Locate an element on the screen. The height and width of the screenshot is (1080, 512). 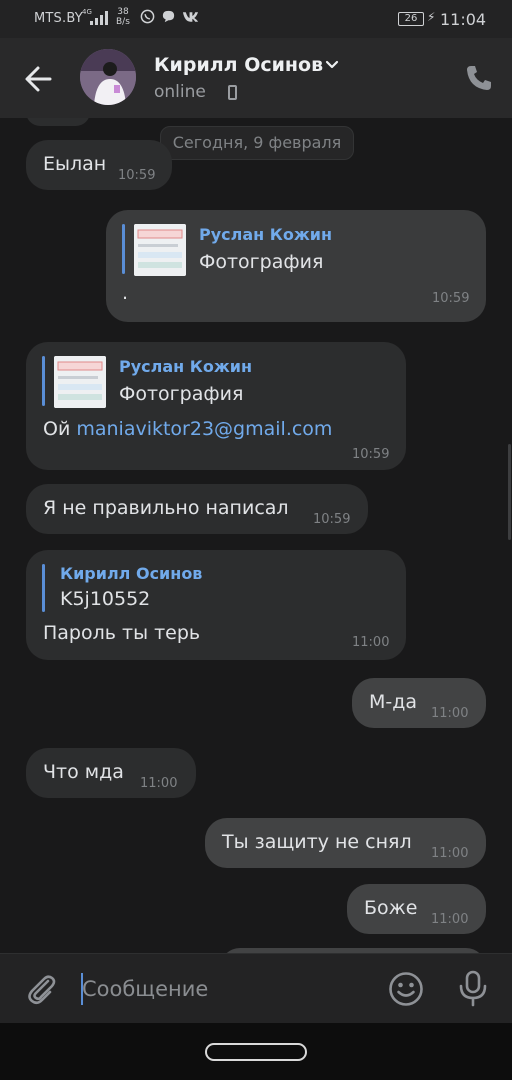
status-time: 11:04 is located at coordinates (463, 19).